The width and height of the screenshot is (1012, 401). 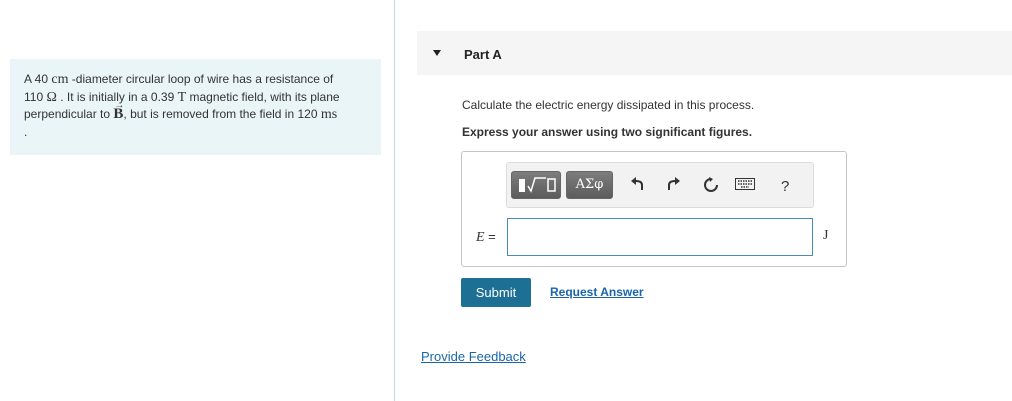 I want to click on templates-icon, so click(x=537, y=185).